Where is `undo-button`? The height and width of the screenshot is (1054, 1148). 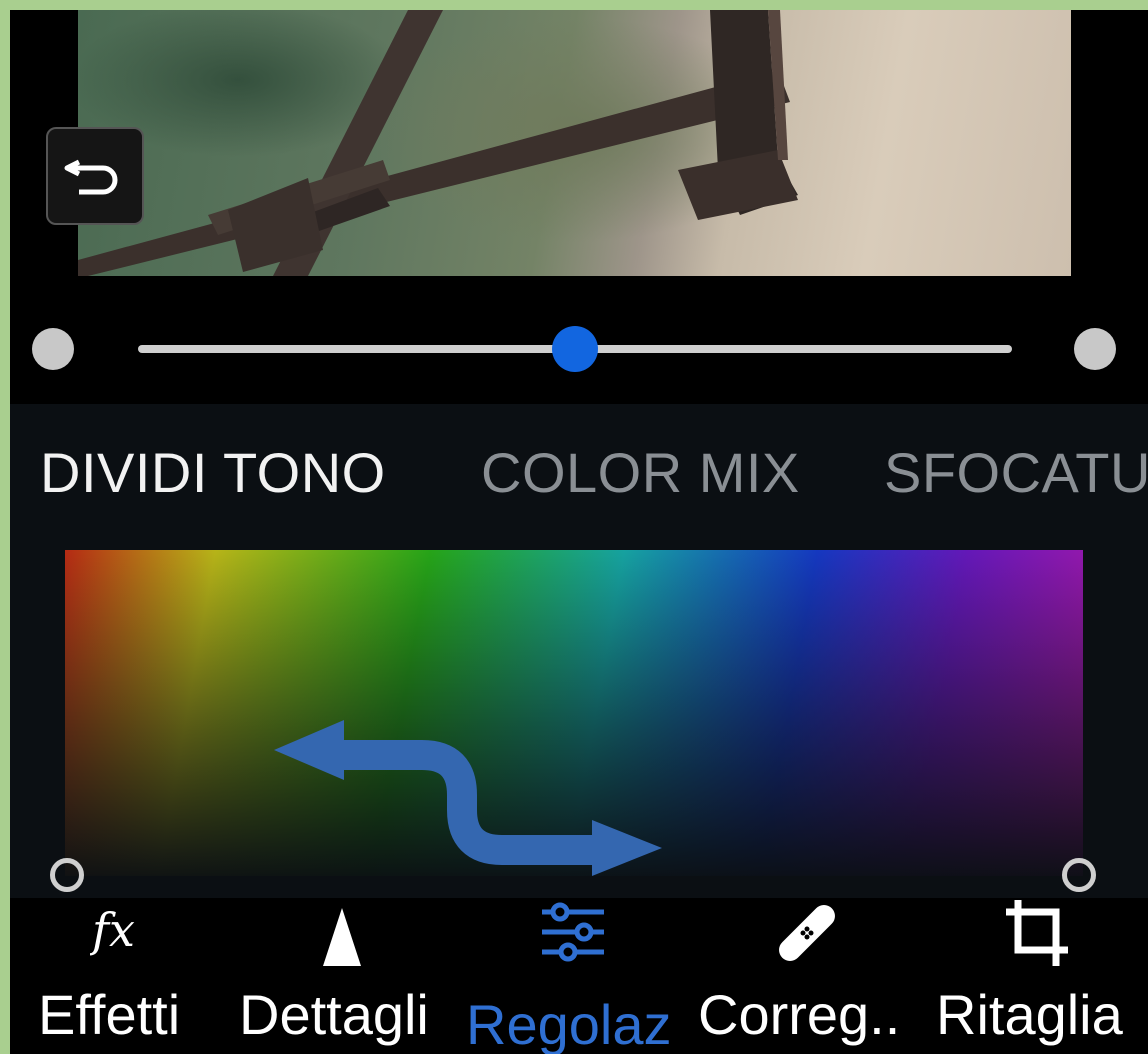
undo-button is located at coordinates (95, 176).